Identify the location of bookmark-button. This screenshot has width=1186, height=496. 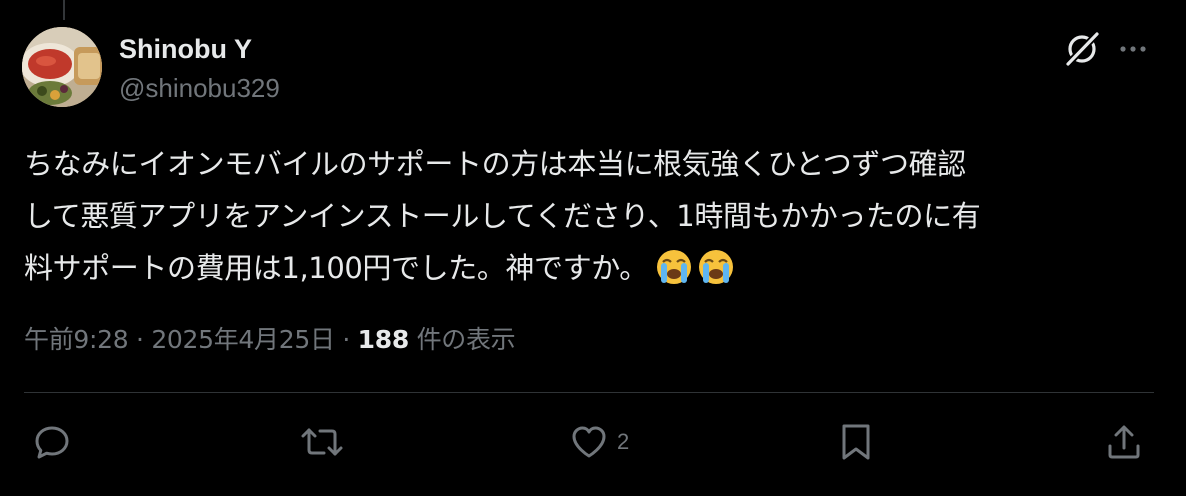
(860, 442).